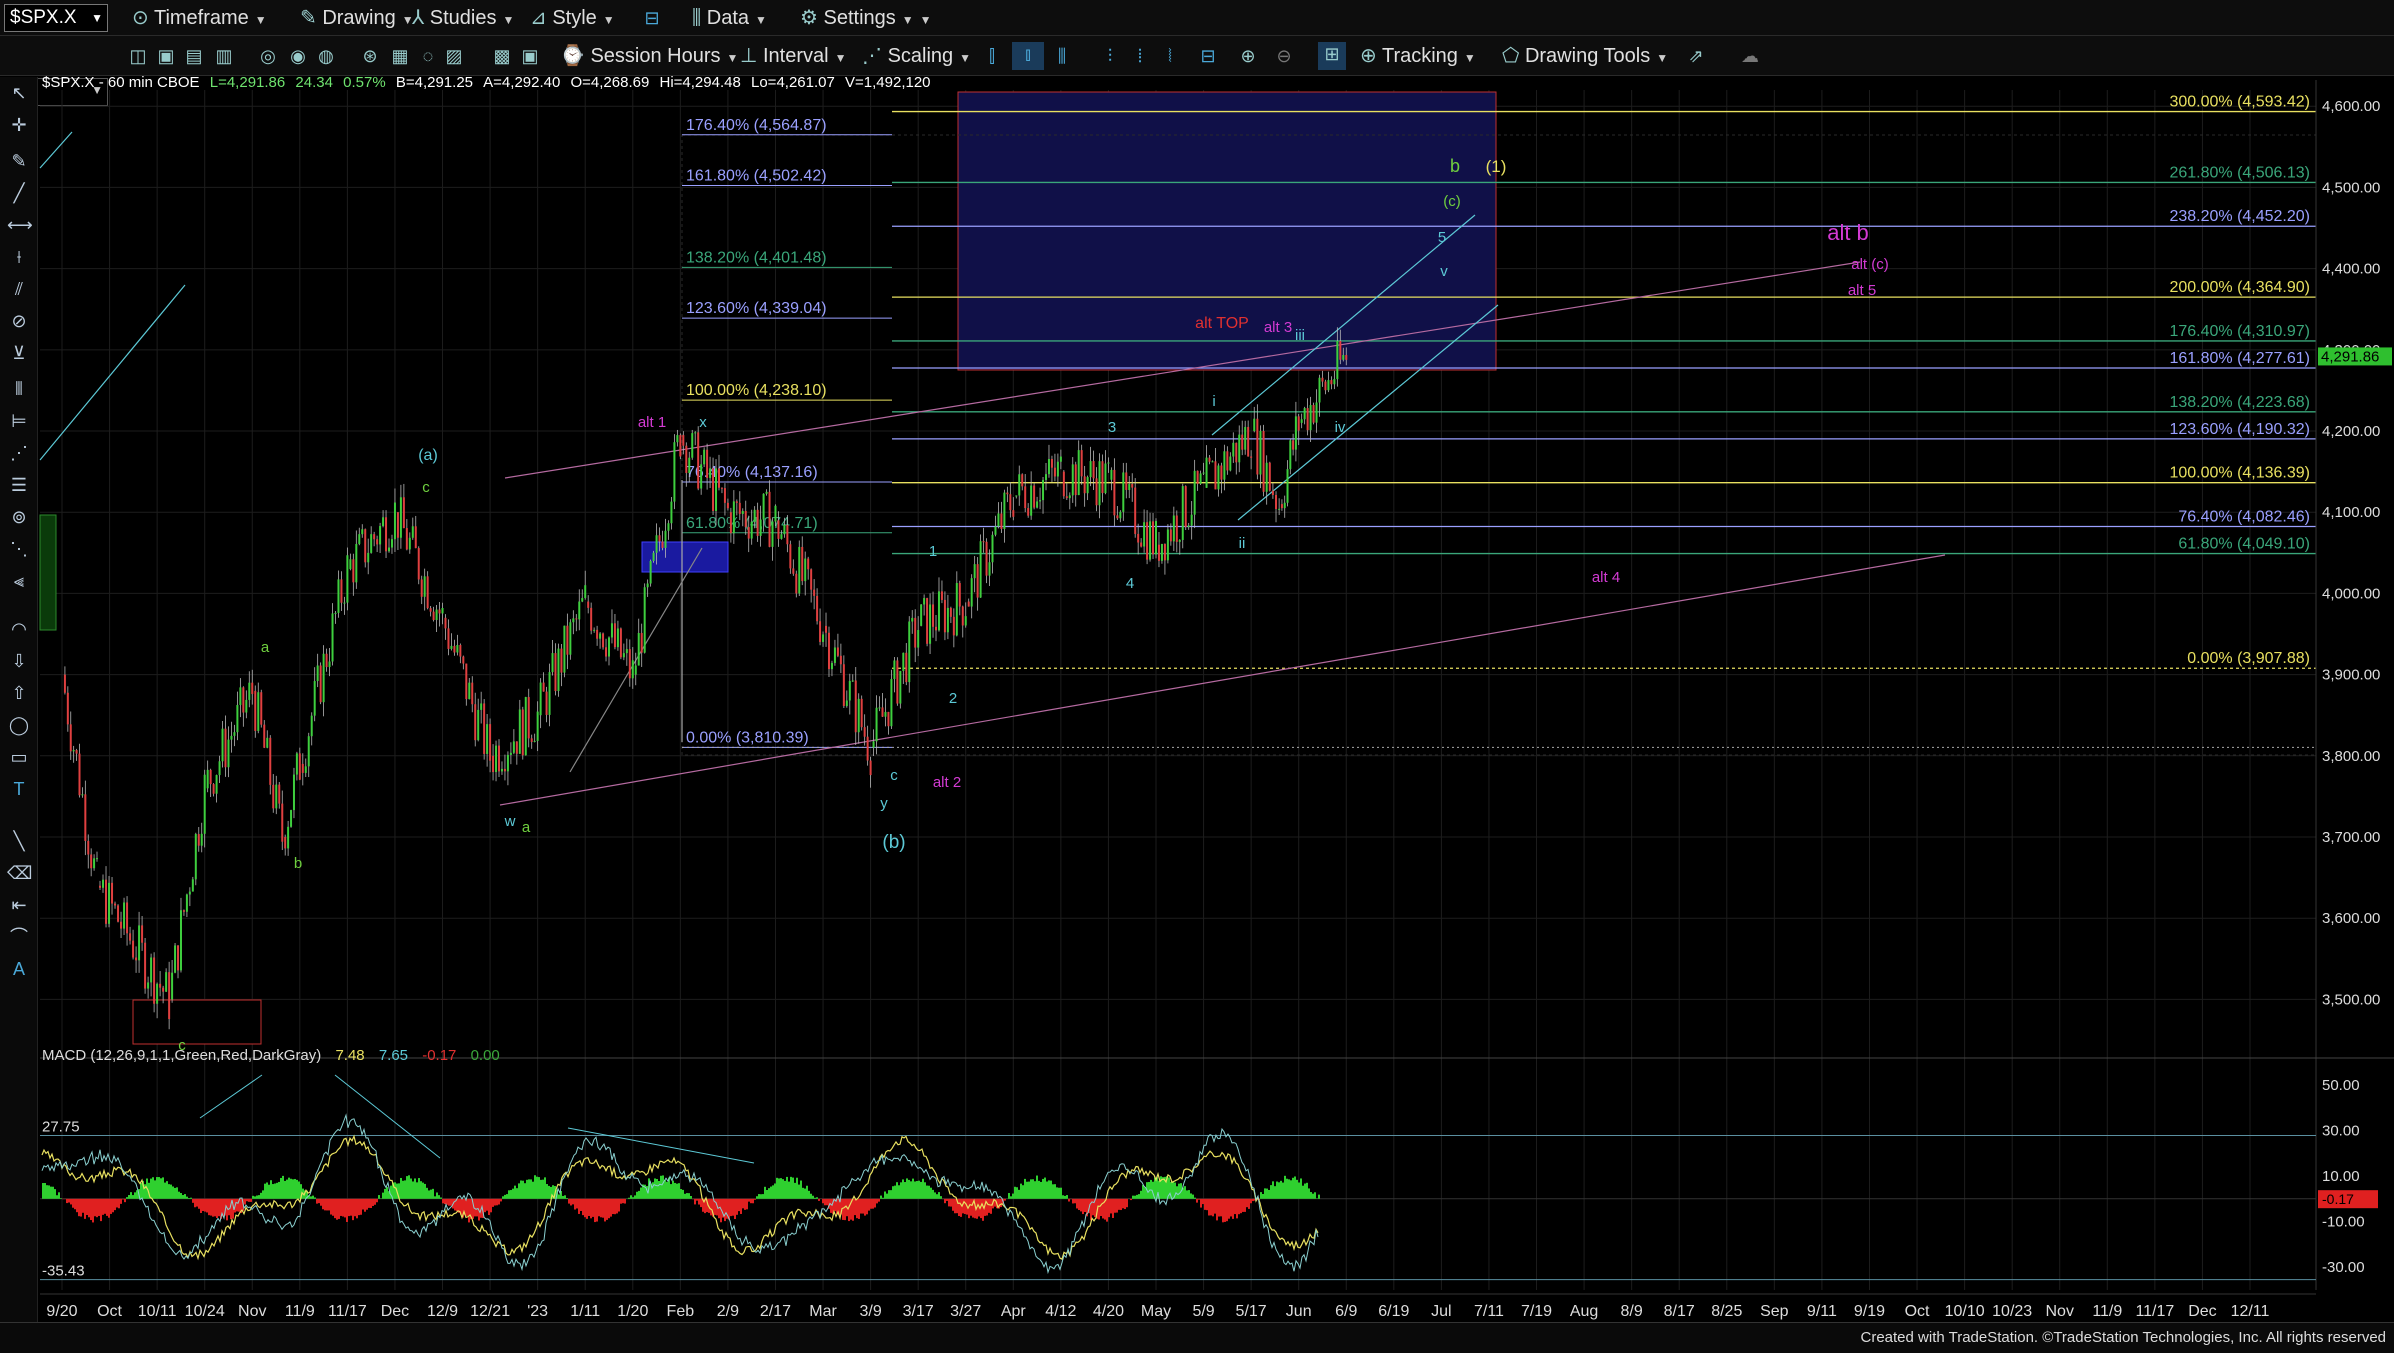 The width and height of the screenshot is (2394, 1353). Describe the element at coordinates (2343, 1267) in the screenshot. I see `macd-axis-label: -30.00` at that location.